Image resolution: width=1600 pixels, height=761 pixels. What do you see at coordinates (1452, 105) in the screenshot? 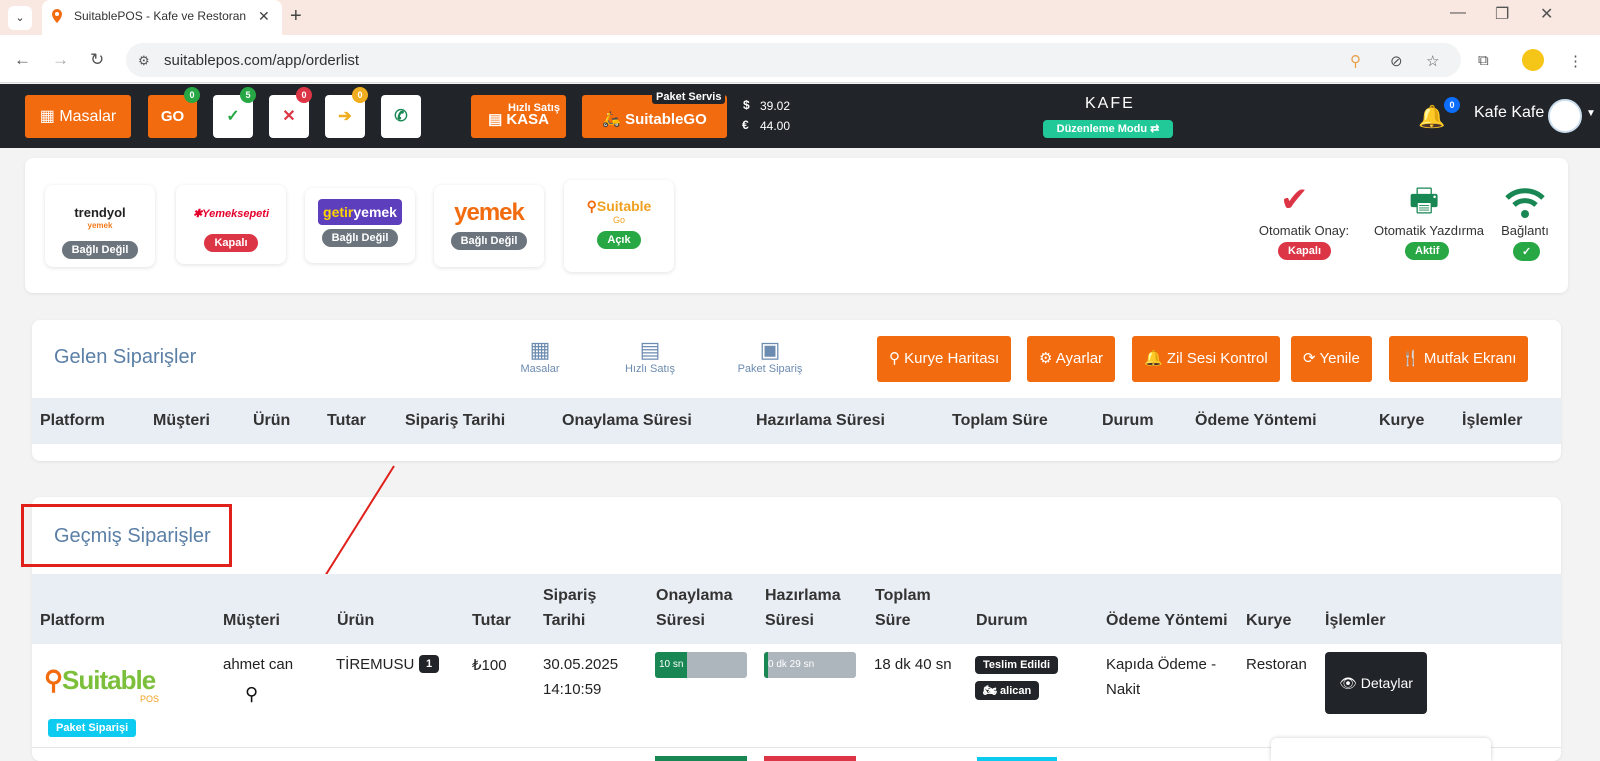
I see `notification-count-badge: 0` at bounding box center [1452, 105].